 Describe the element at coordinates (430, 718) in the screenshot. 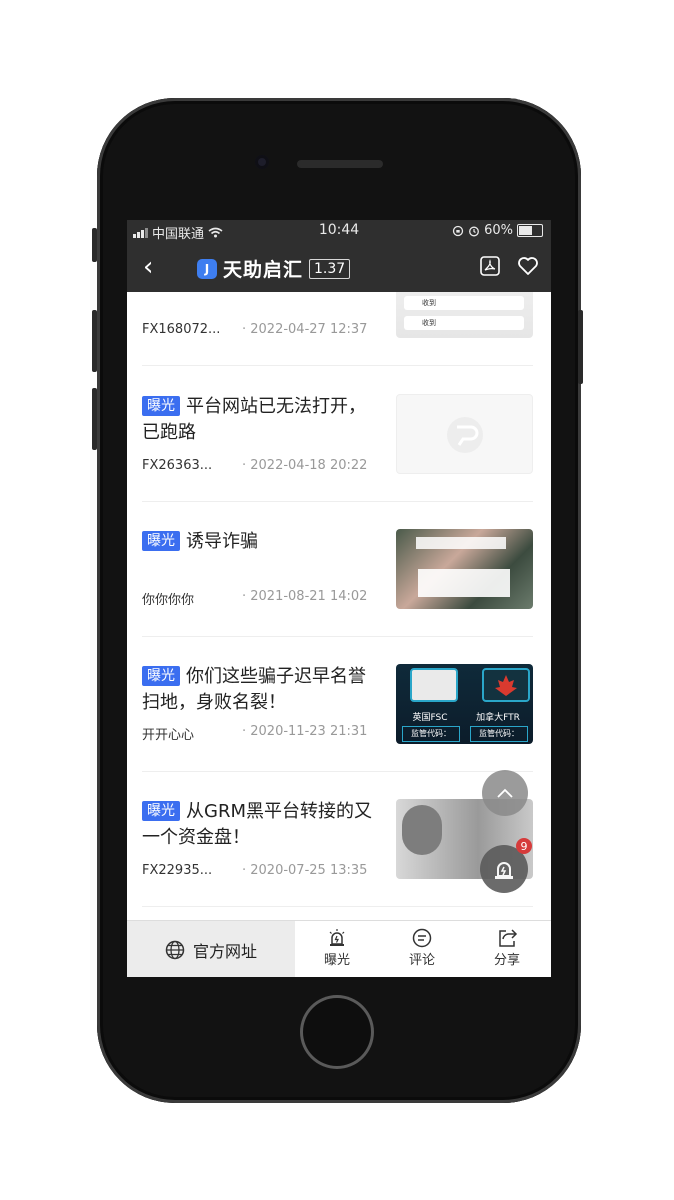

I see `thumb-label: 英国FSC` at that location.